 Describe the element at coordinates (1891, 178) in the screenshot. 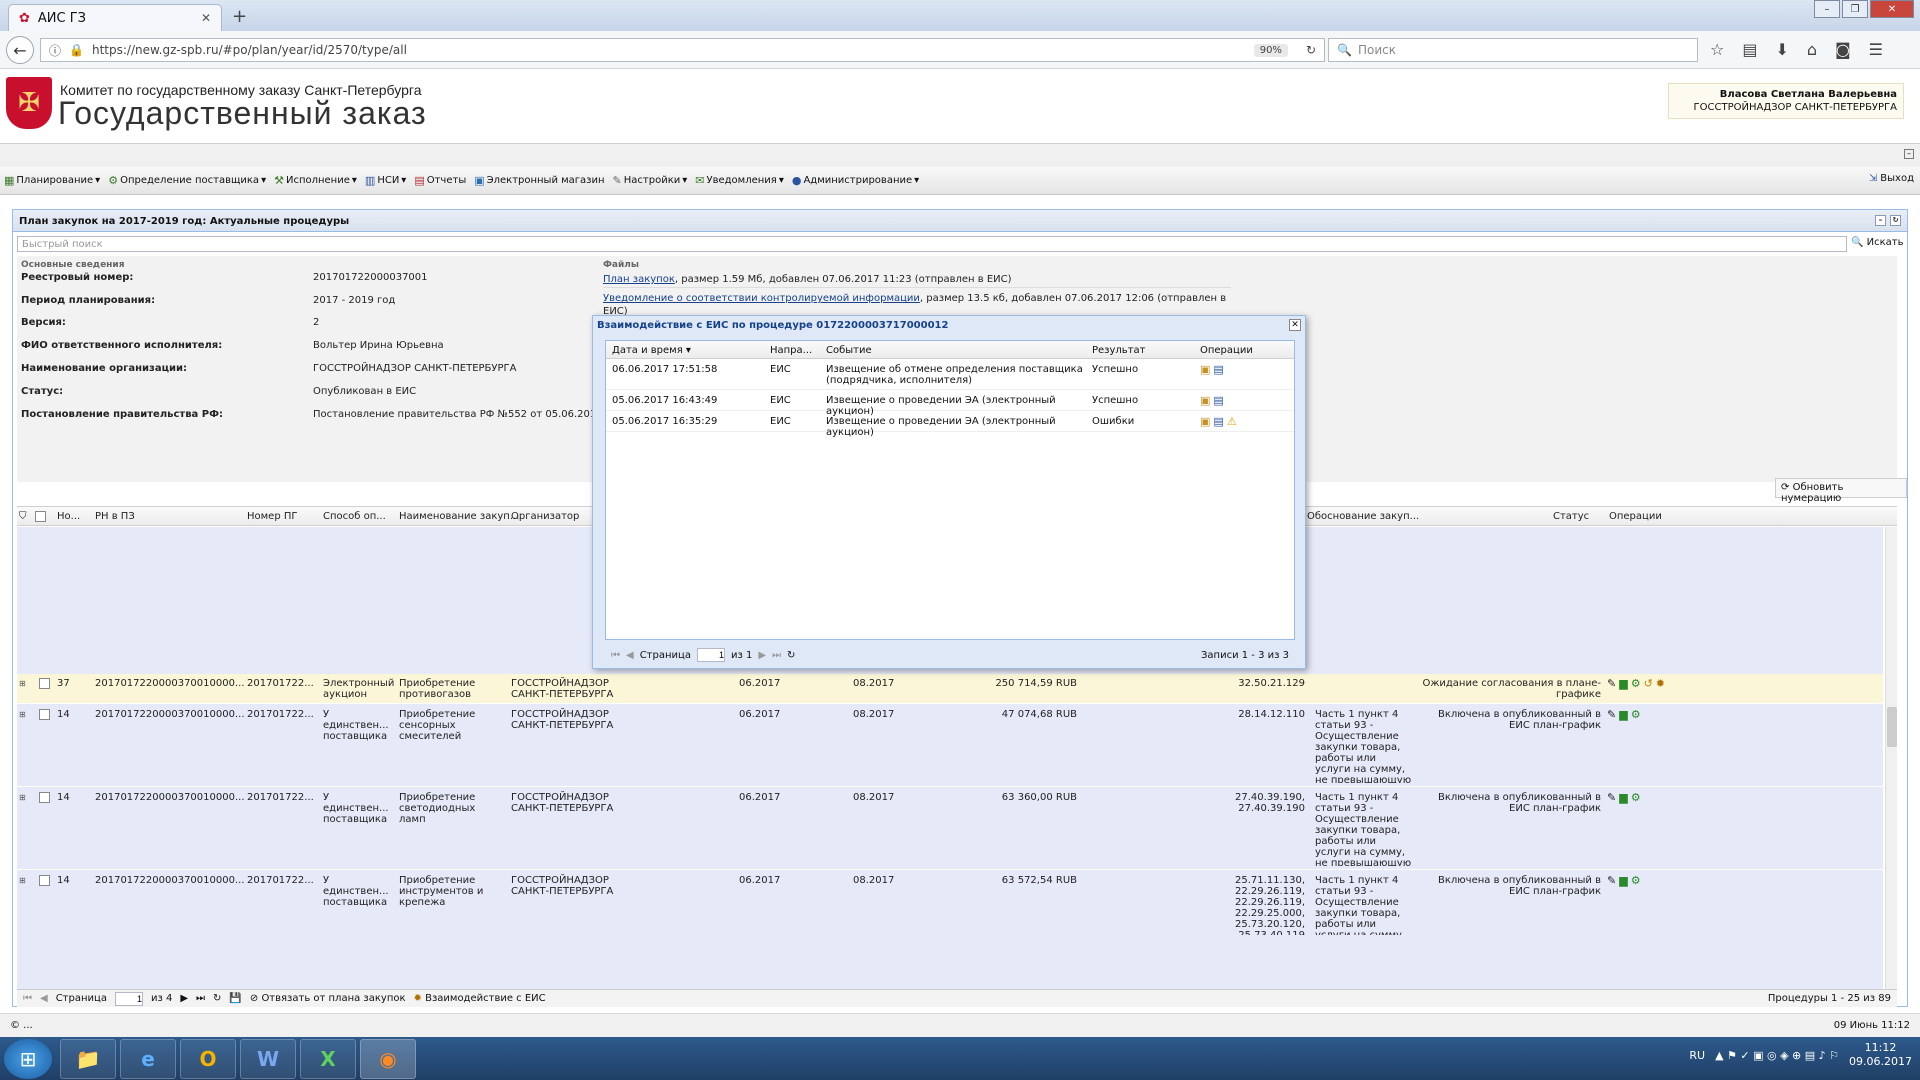

I see `logout-button: ⇲ Выход` at that location.